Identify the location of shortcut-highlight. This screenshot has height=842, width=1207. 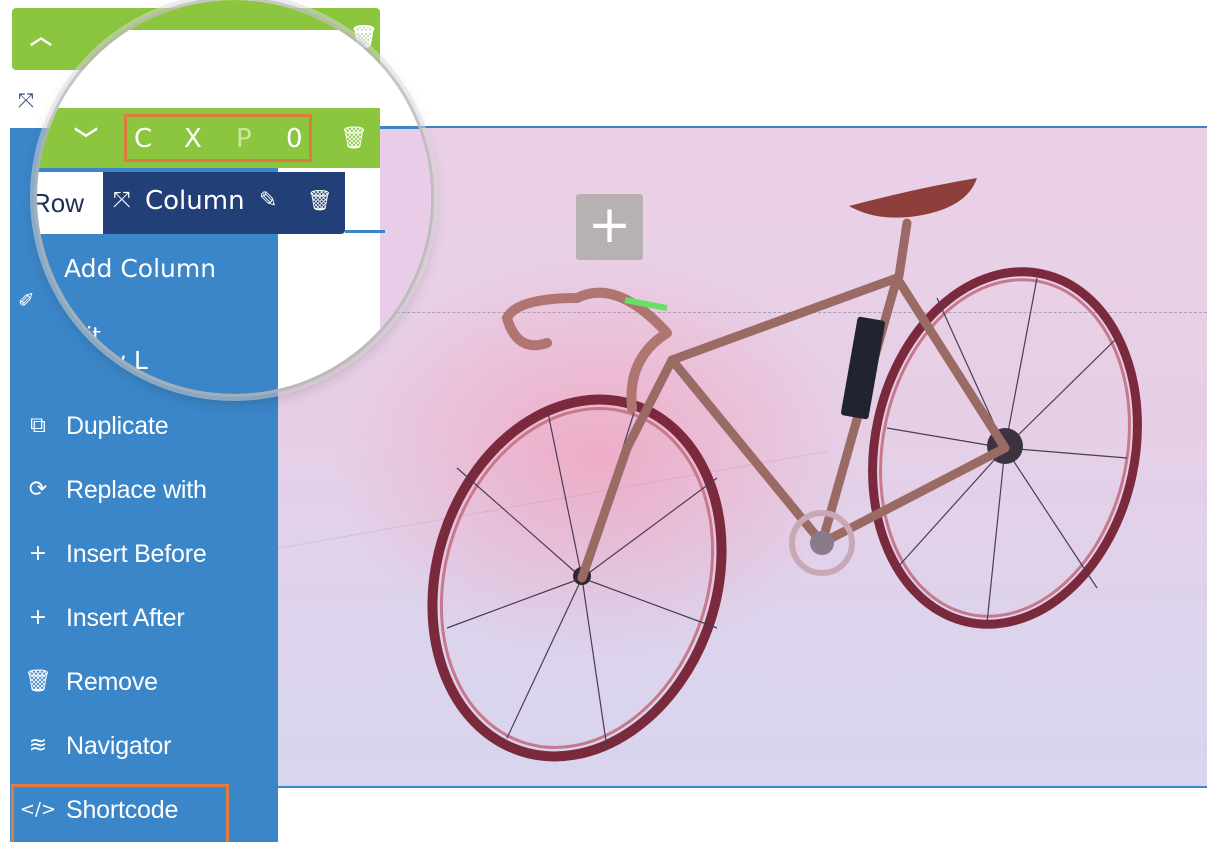
(218, 138).